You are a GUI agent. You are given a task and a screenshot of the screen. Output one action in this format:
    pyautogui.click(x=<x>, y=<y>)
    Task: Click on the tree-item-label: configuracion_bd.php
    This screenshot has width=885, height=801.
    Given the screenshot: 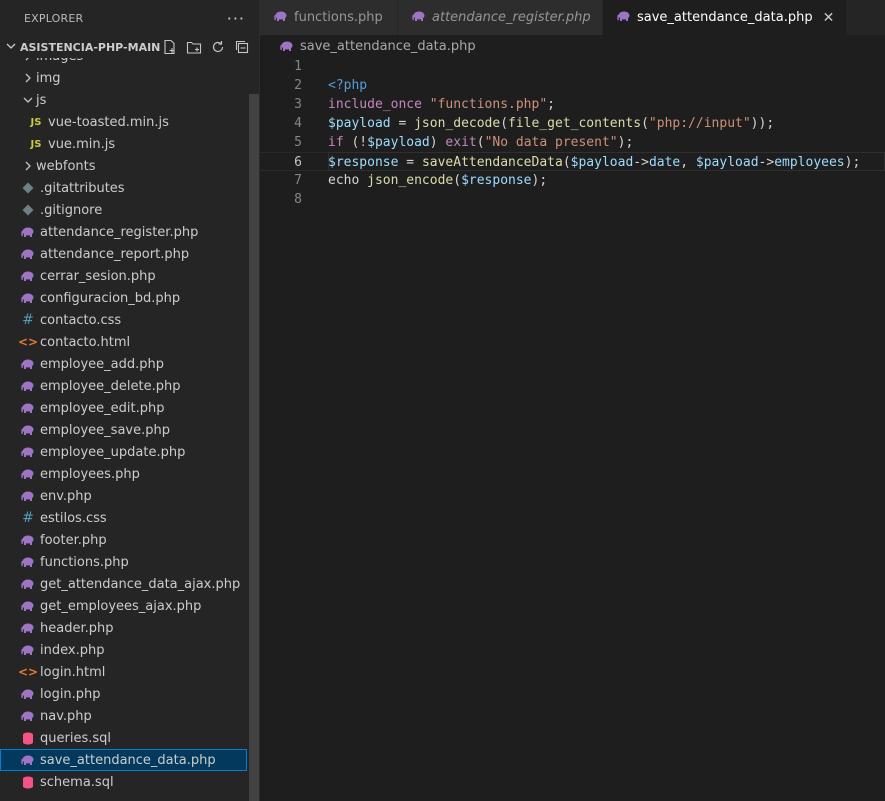 What is the action you would take?
    pyautogui.click(x=110, y=298)
    